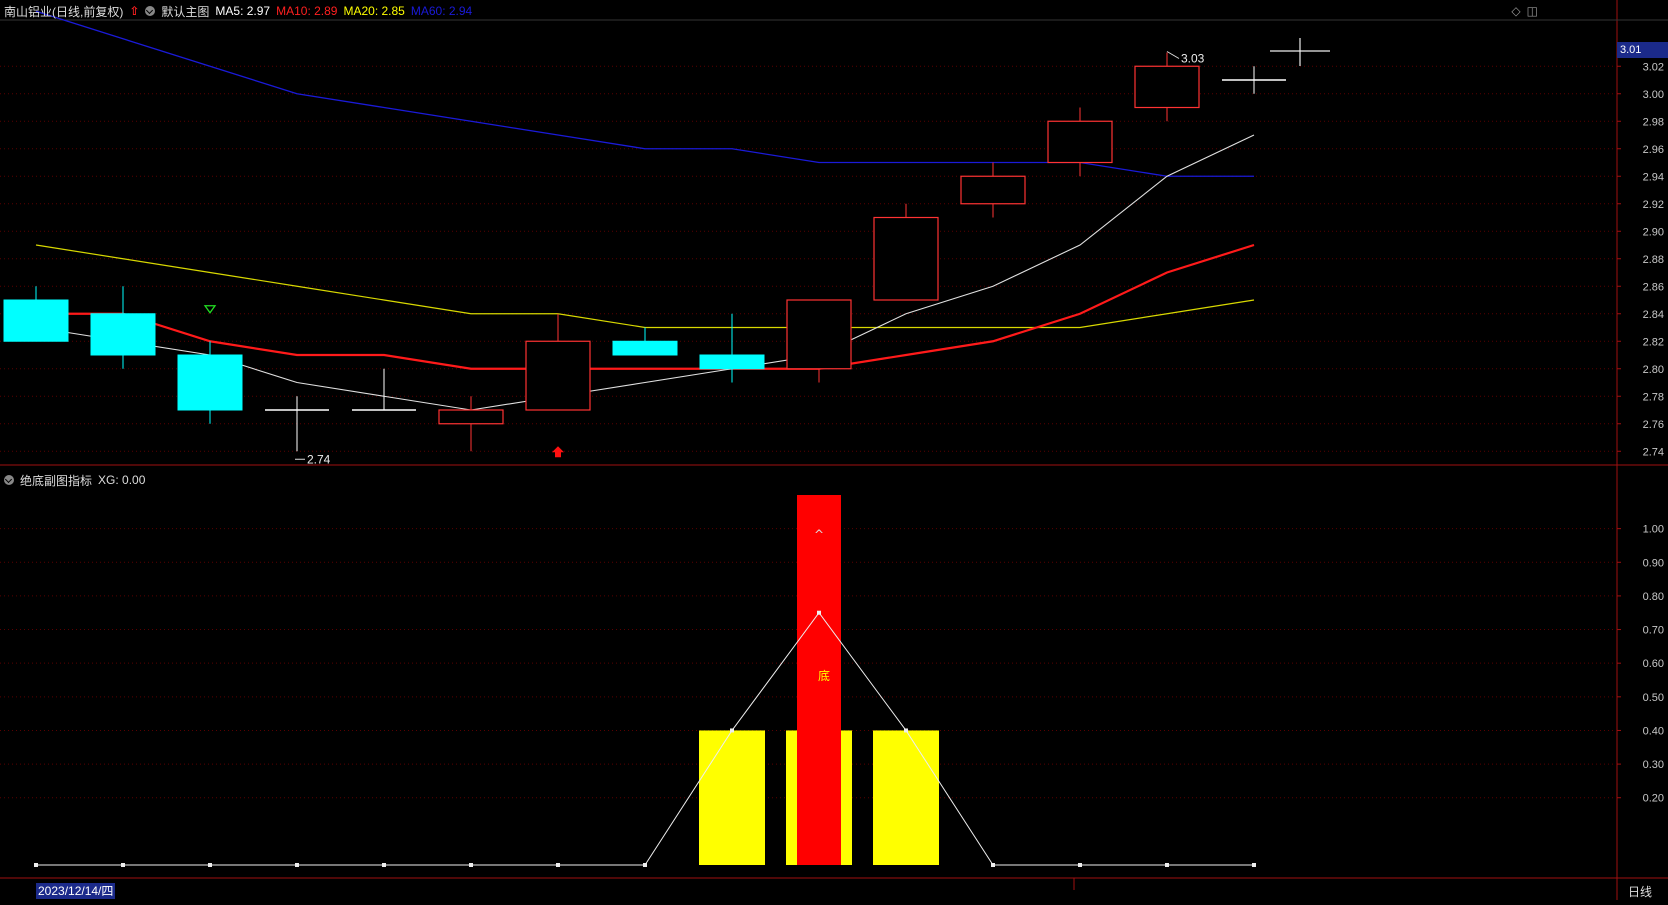 This screenshot has height=905, width=1668. What do you see at coordinates (1653, 425) in the screenshot?
I see `price-tick-label: 2.76` at bounding box center [1653, 425].